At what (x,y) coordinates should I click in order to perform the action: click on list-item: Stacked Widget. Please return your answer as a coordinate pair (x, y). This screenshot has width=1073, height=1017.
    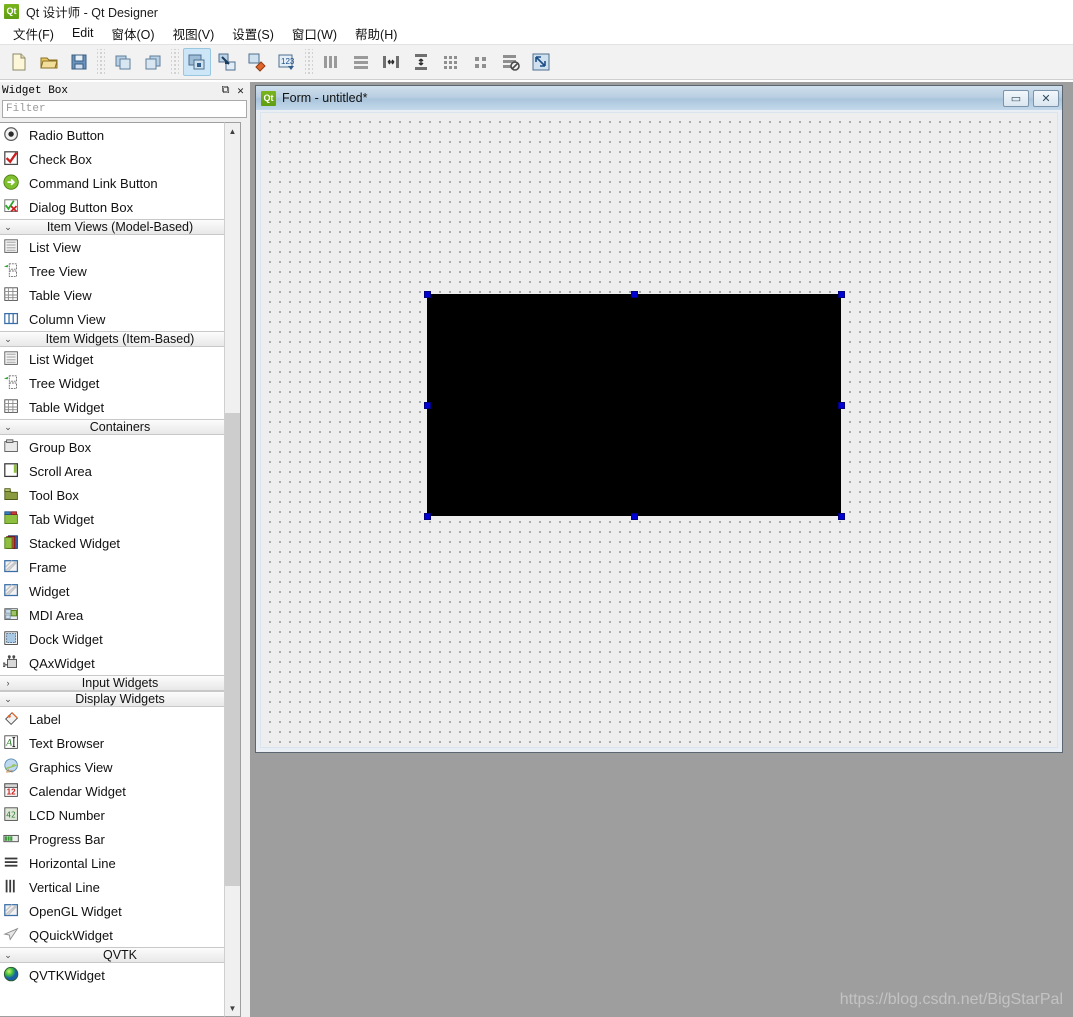
    Looking at the image, I should click on (120, 543).